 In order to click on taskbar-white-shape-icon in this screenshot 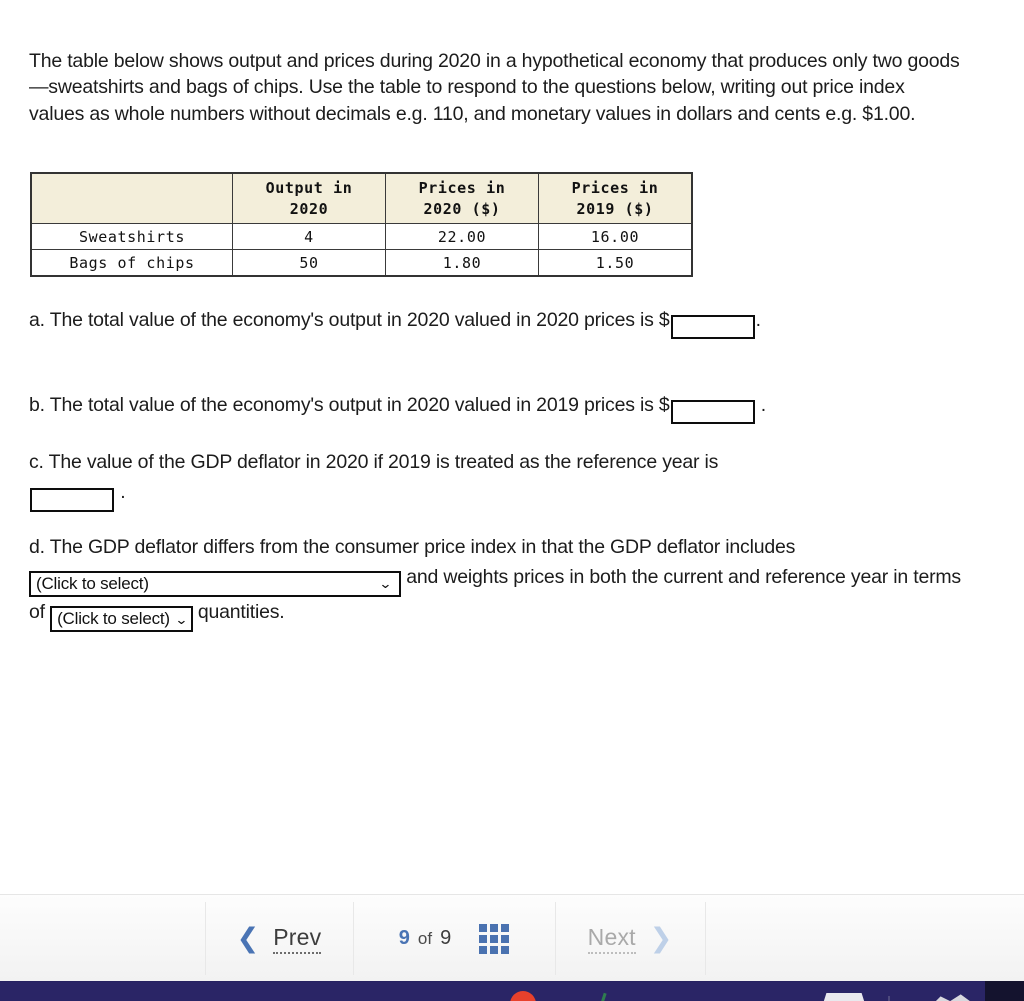, I will do `click(844, 997)`.